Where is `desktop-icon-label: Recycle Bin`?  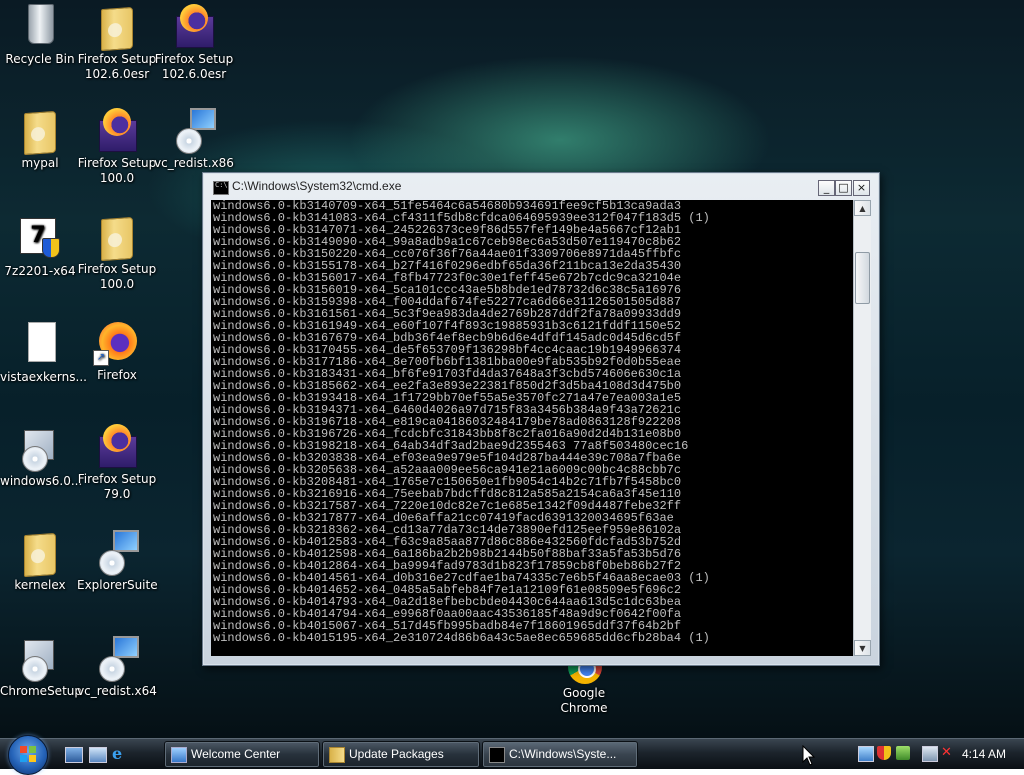
desktop-icon-label: Recycle Bin is located at coordinates (40, 59).